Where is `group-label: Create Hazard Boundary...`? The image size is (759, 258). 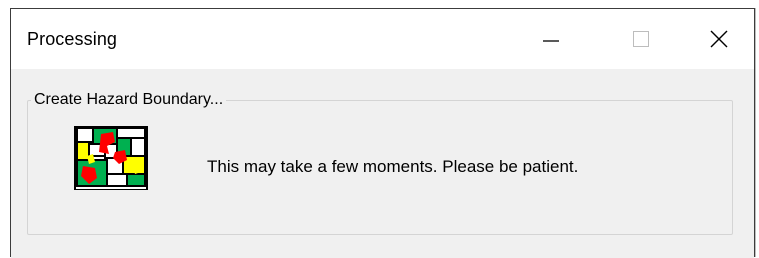 group-label: Create Hazard Boundary... is located at coordinates (129, 100).